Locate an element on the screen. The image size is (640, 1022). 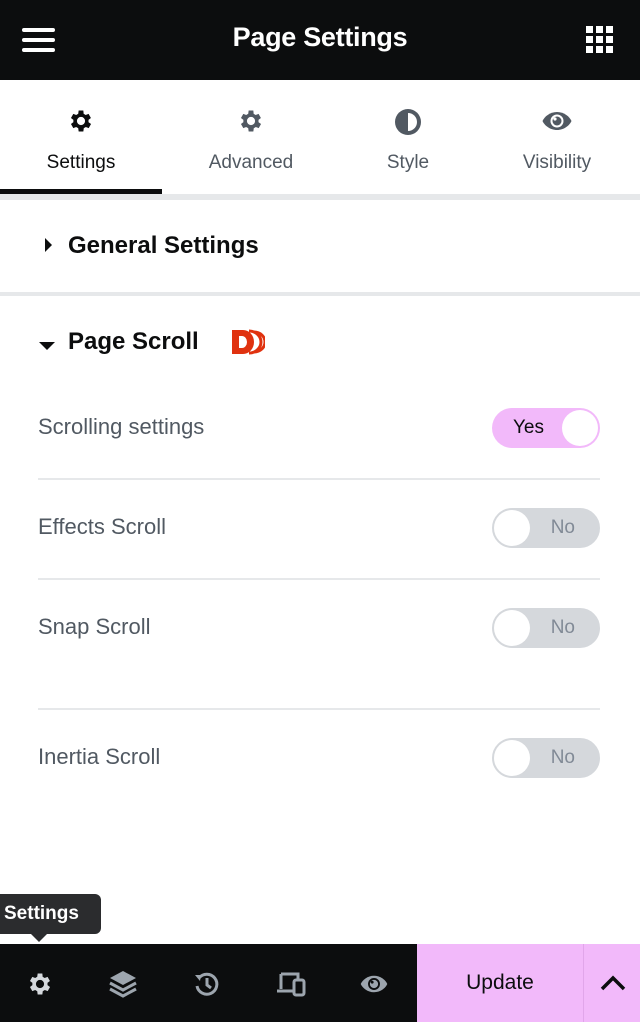
tab-advanced: Advanced is located at coordinates (251, 137).